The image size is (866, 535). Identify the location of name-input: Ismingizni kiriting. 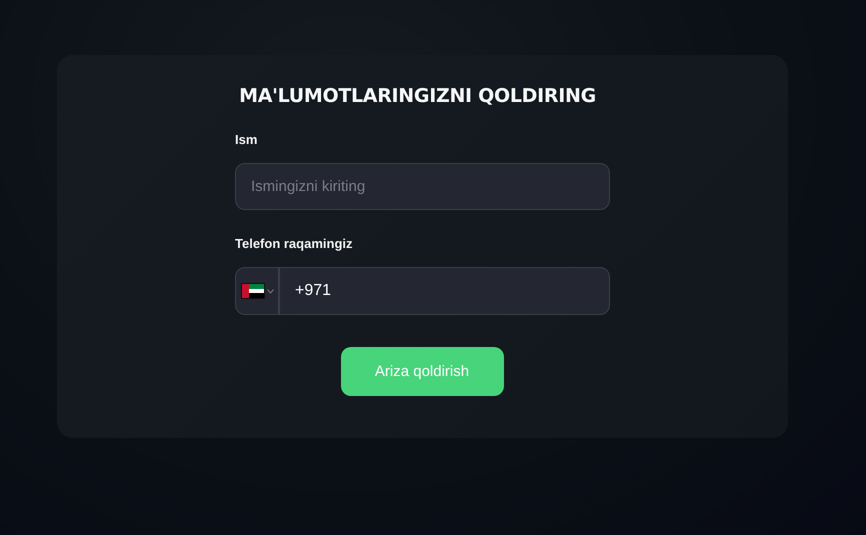
(422, 186).